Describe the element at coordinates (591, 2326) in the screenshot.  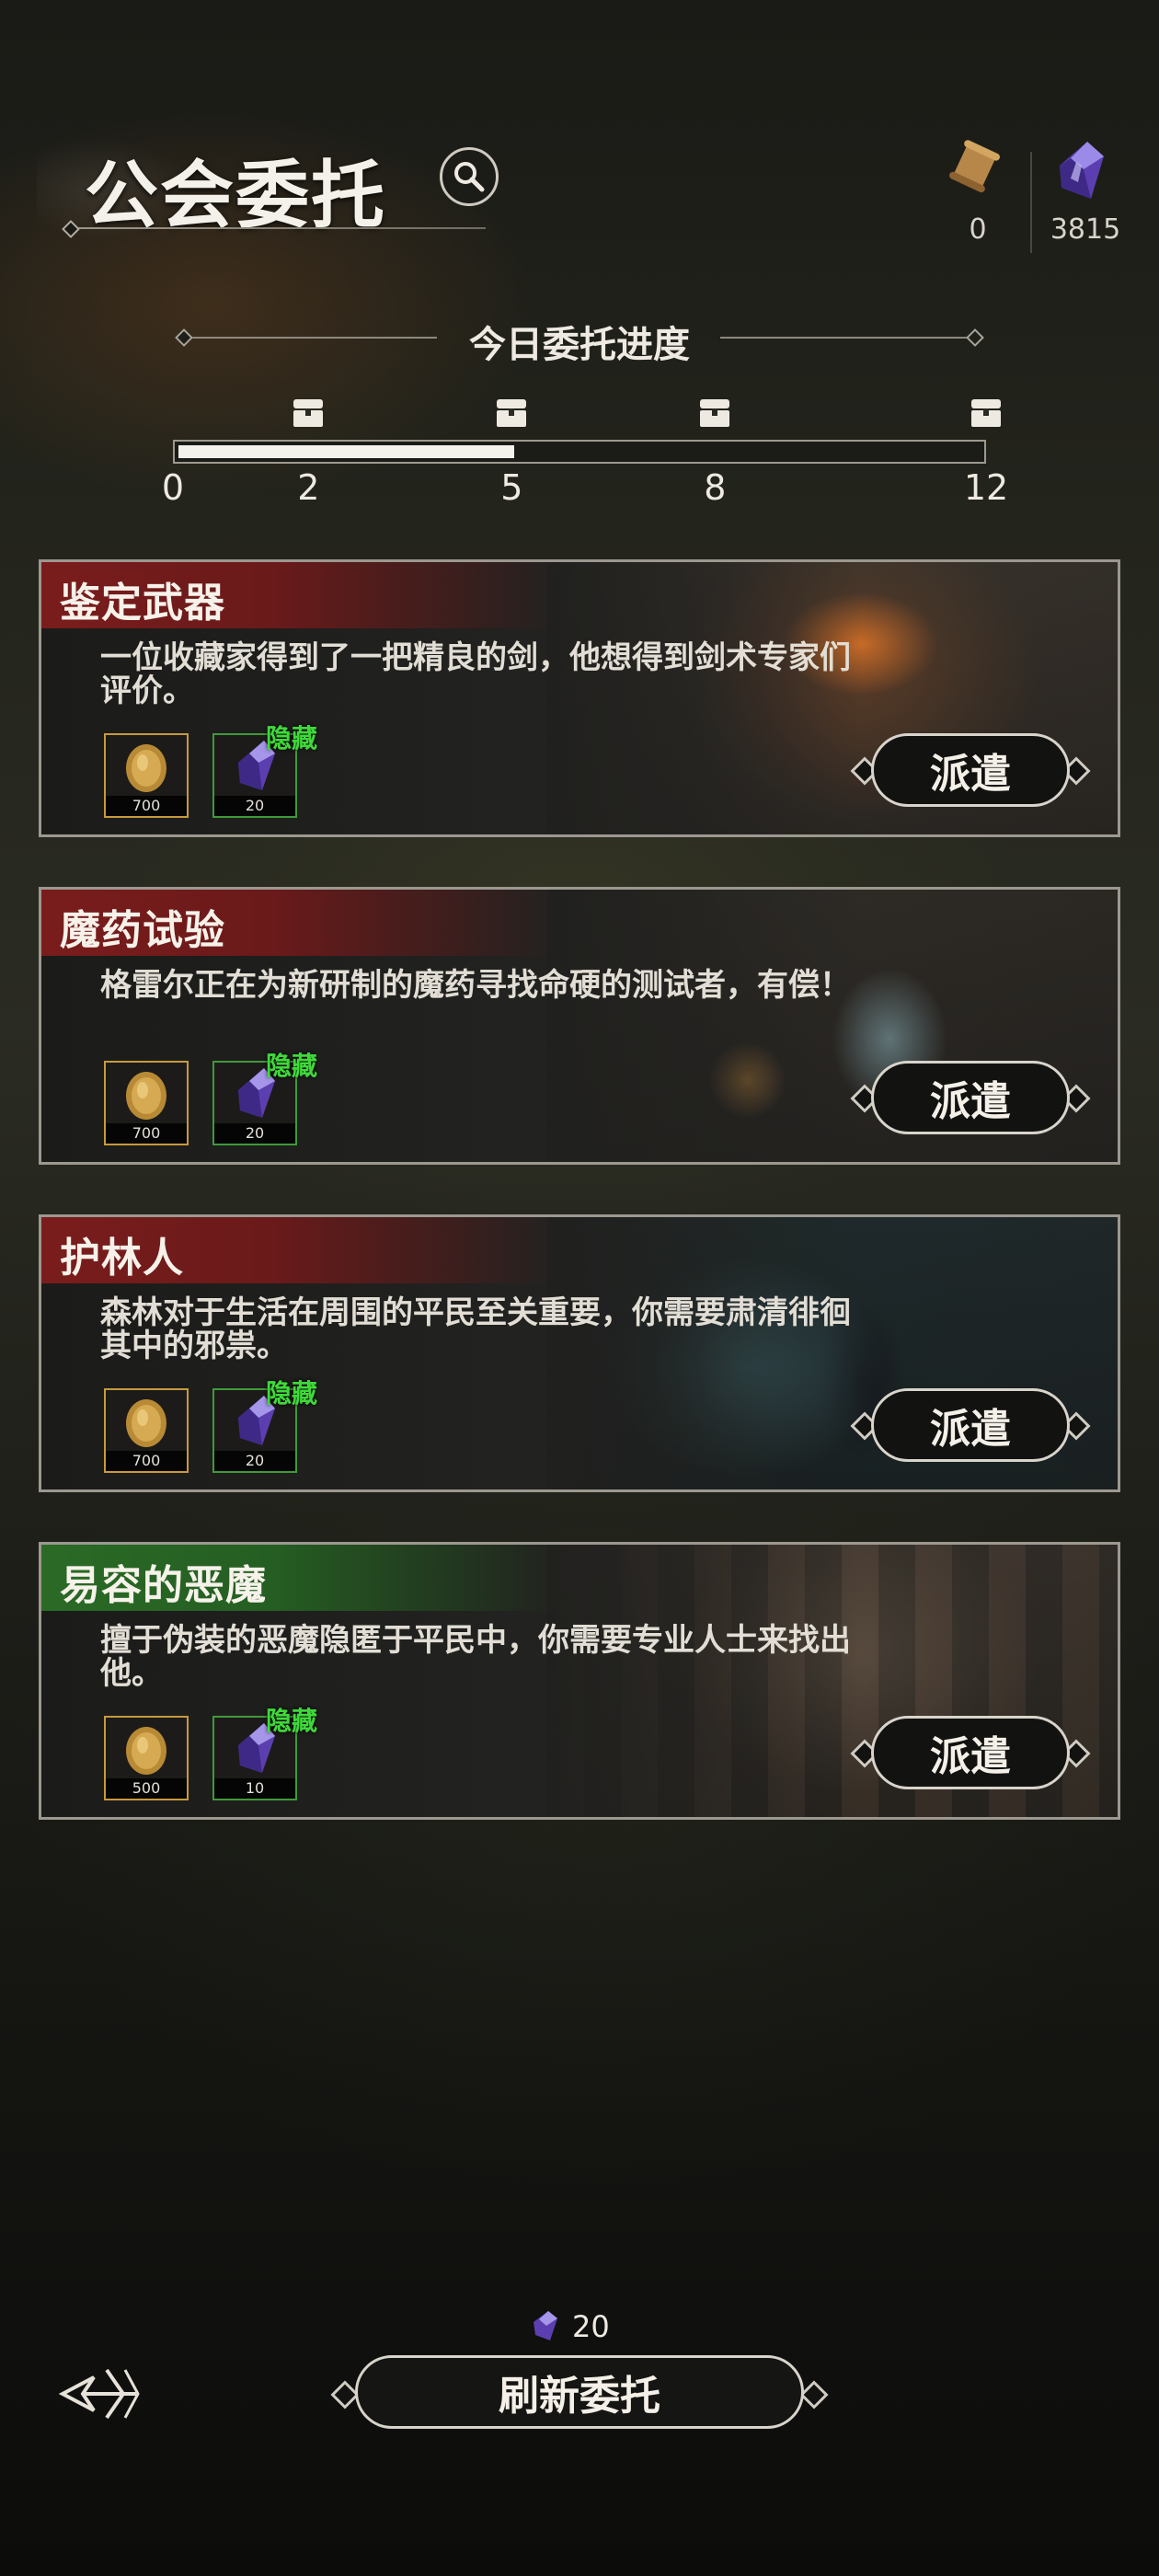
I see `refresh-cost: 20` at that location.